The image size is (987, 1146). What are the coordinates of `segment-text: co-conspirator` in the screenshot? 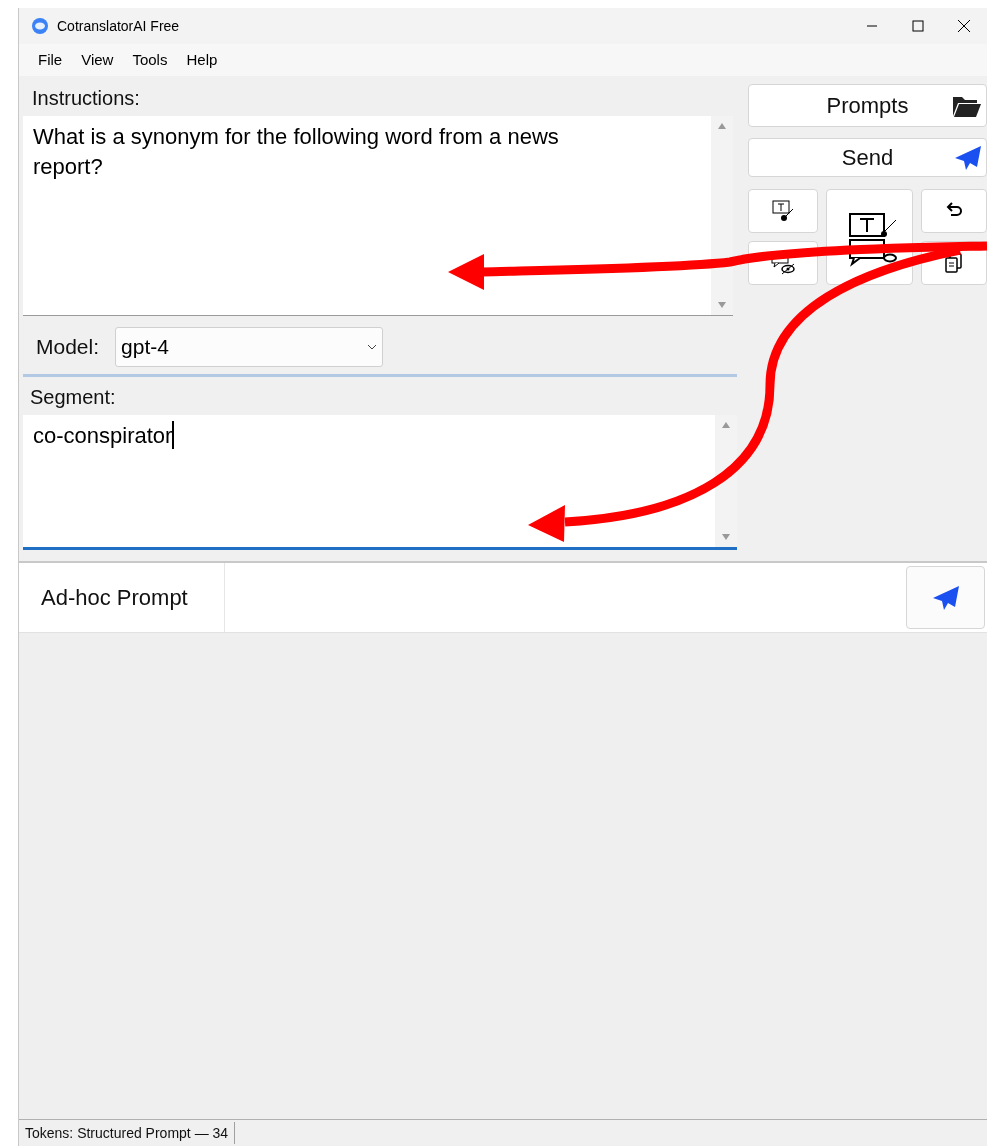 It's located at (103, 436).